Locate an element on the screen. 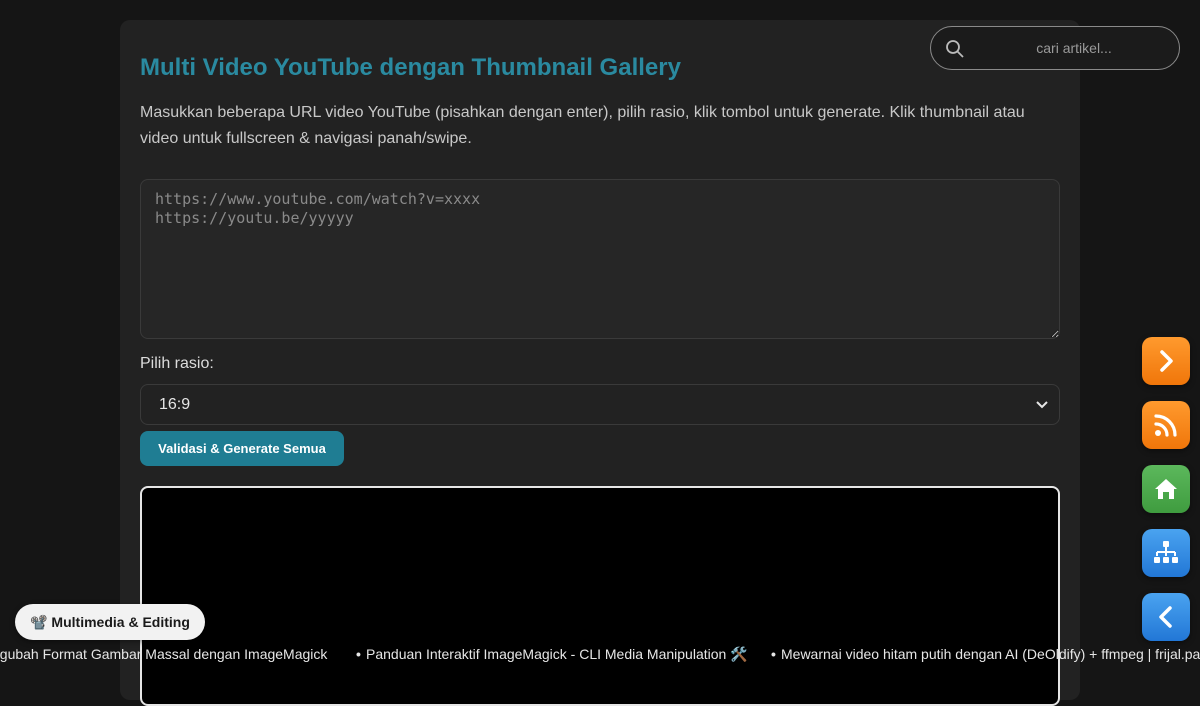 Image resolution: width=1200 pixels, height=706 pixels. rss-button is located at coordinates (1166, 425).